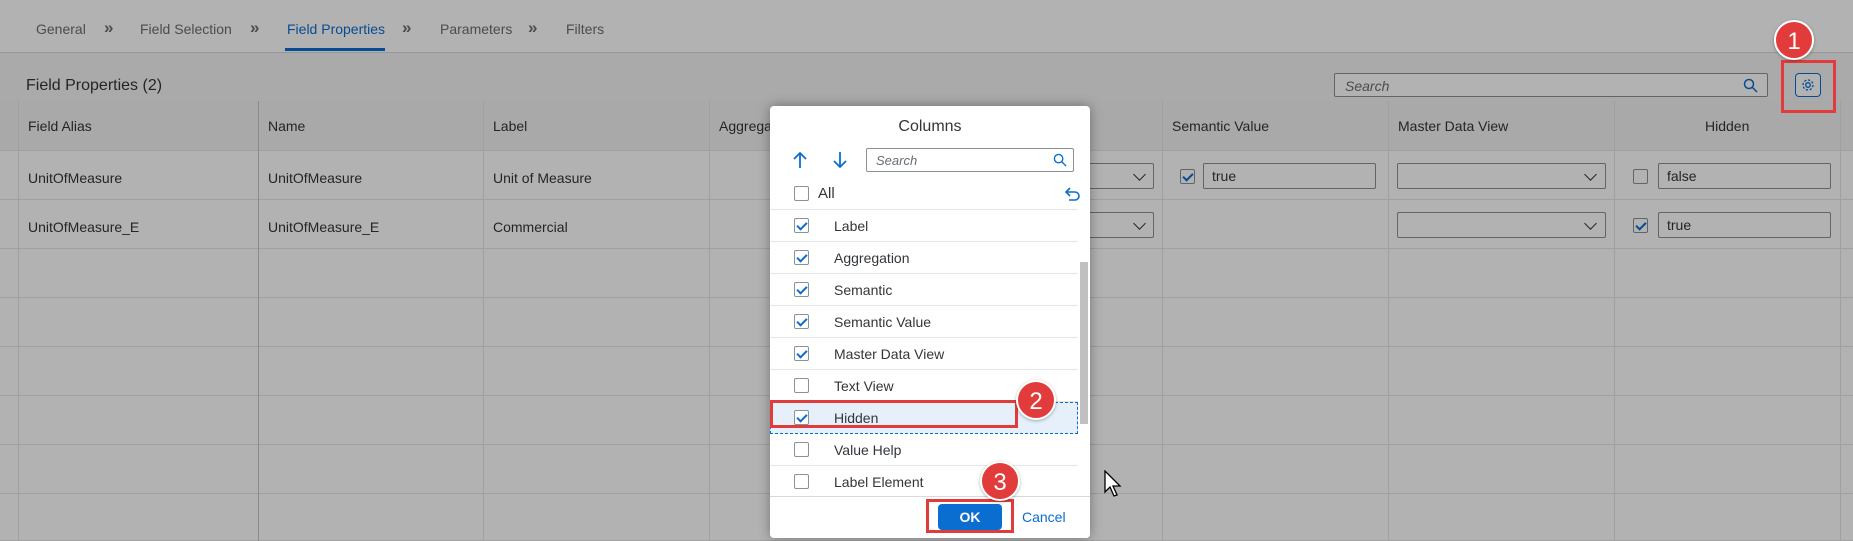 The width and height of the screenshot is (1853, 541). I want to click on move-down-icon, so click(840, 160).